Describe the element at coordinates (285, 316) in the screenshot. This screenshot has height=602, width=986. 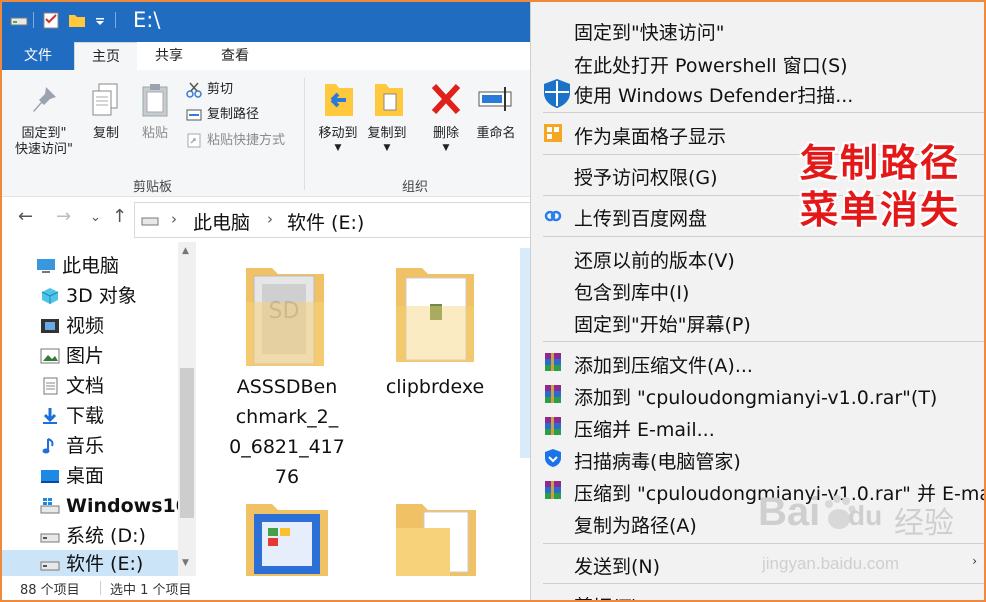
I see `folder-with-document-icon: SD` at that location.